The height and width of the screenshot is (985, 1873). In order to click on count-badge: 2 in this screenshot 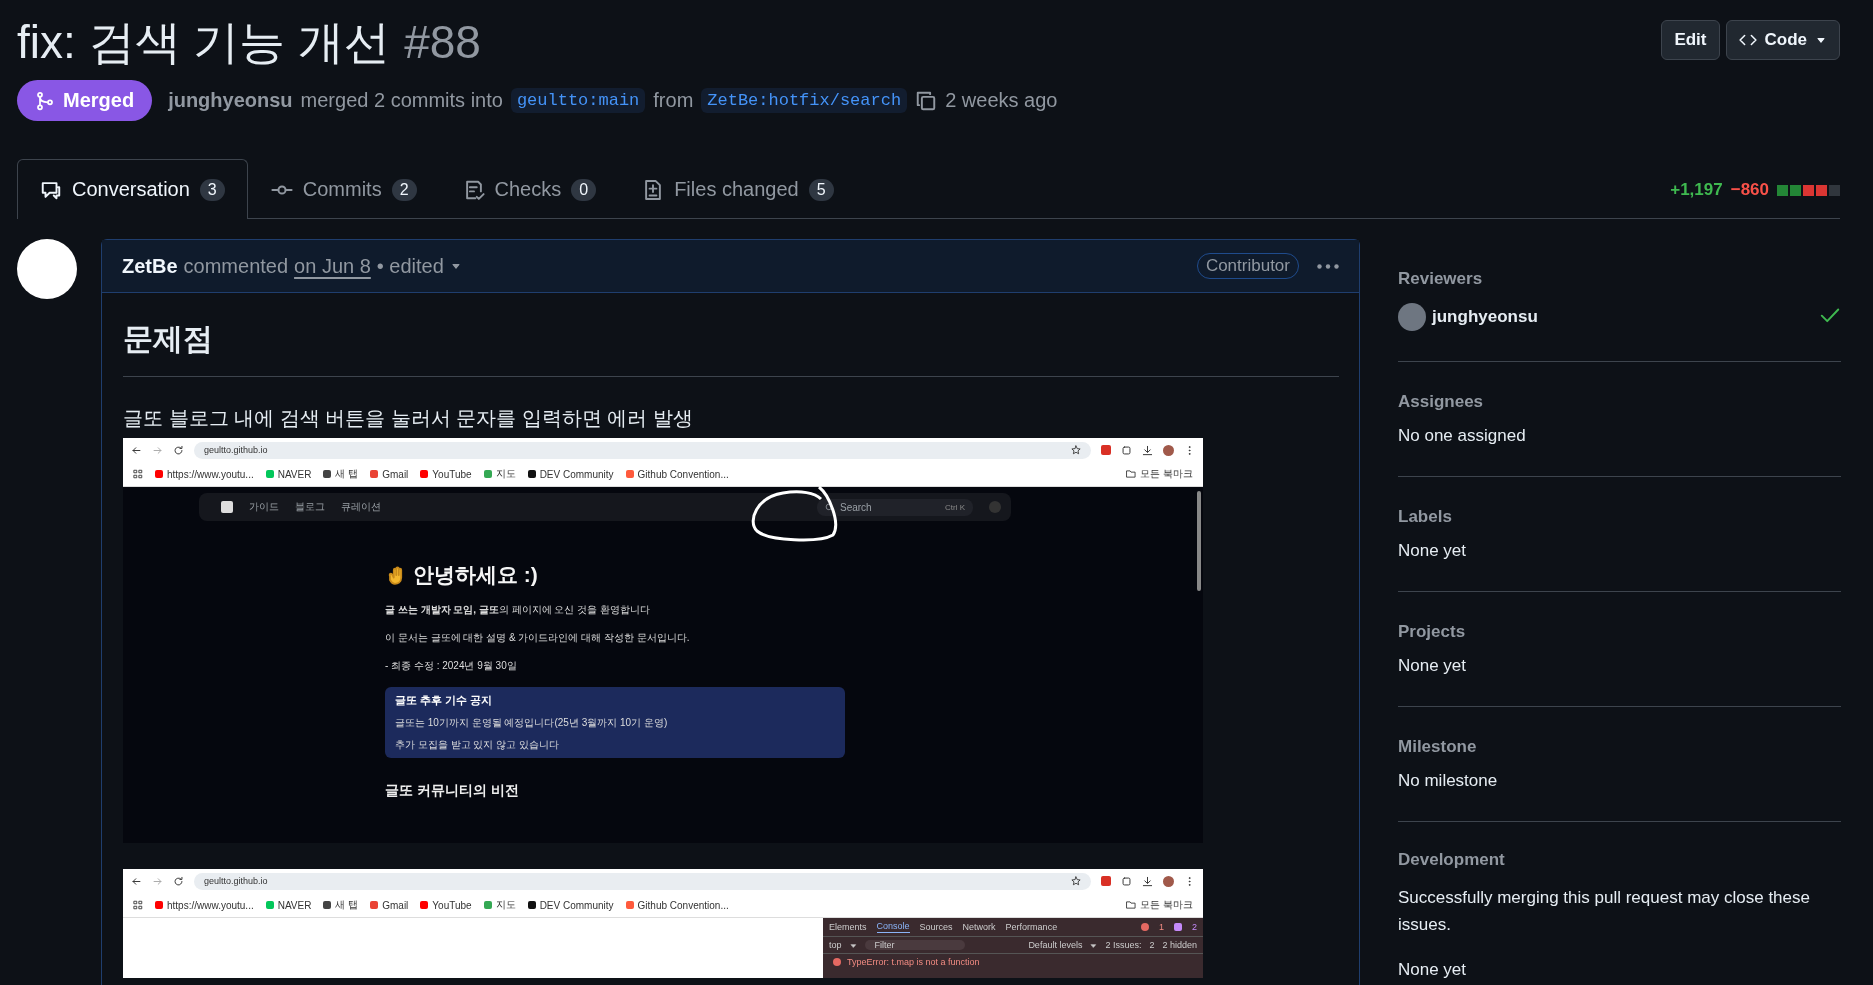, I will do `click(404, 189)`.